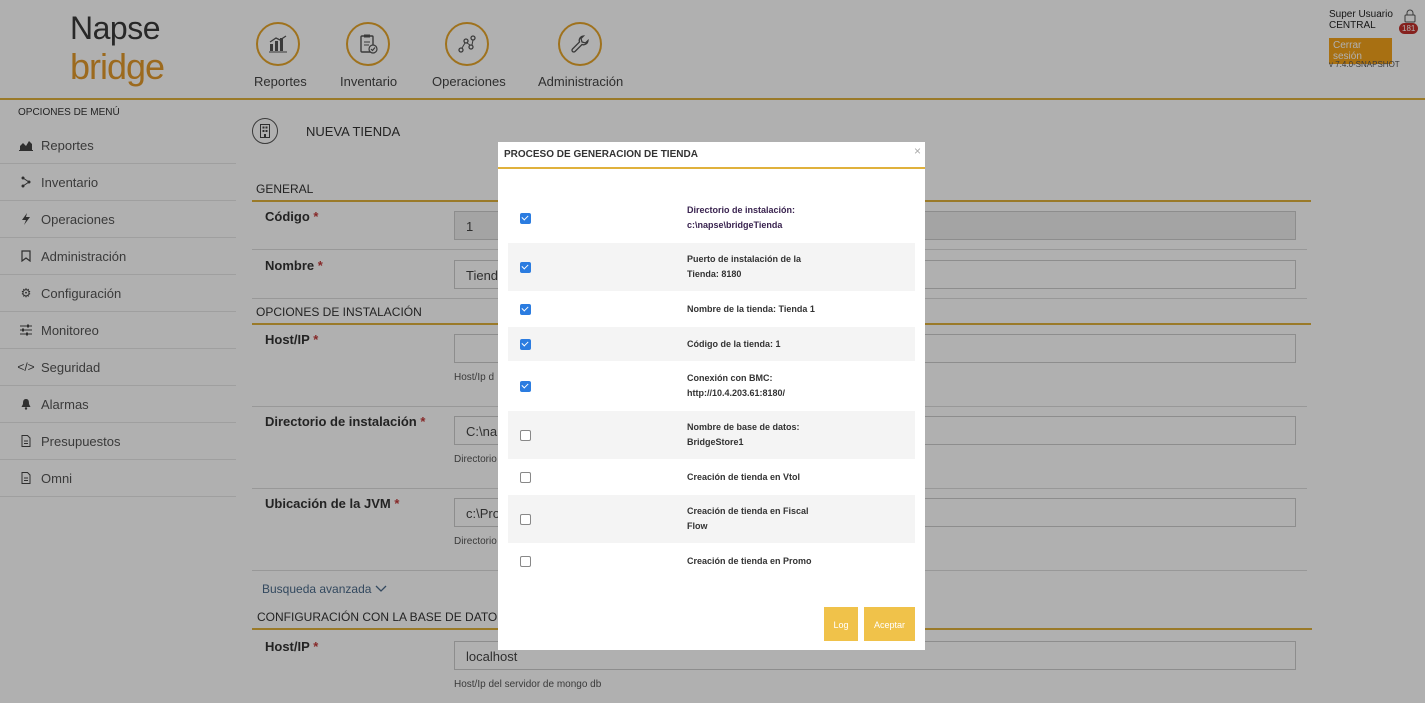 The height and width of the screenshot is (703, 1425). What do you see at coordinates (749, 560) in the screenshot?
I see `step-text: Creación de tienda en Promo` at bounding box center [749, 560].